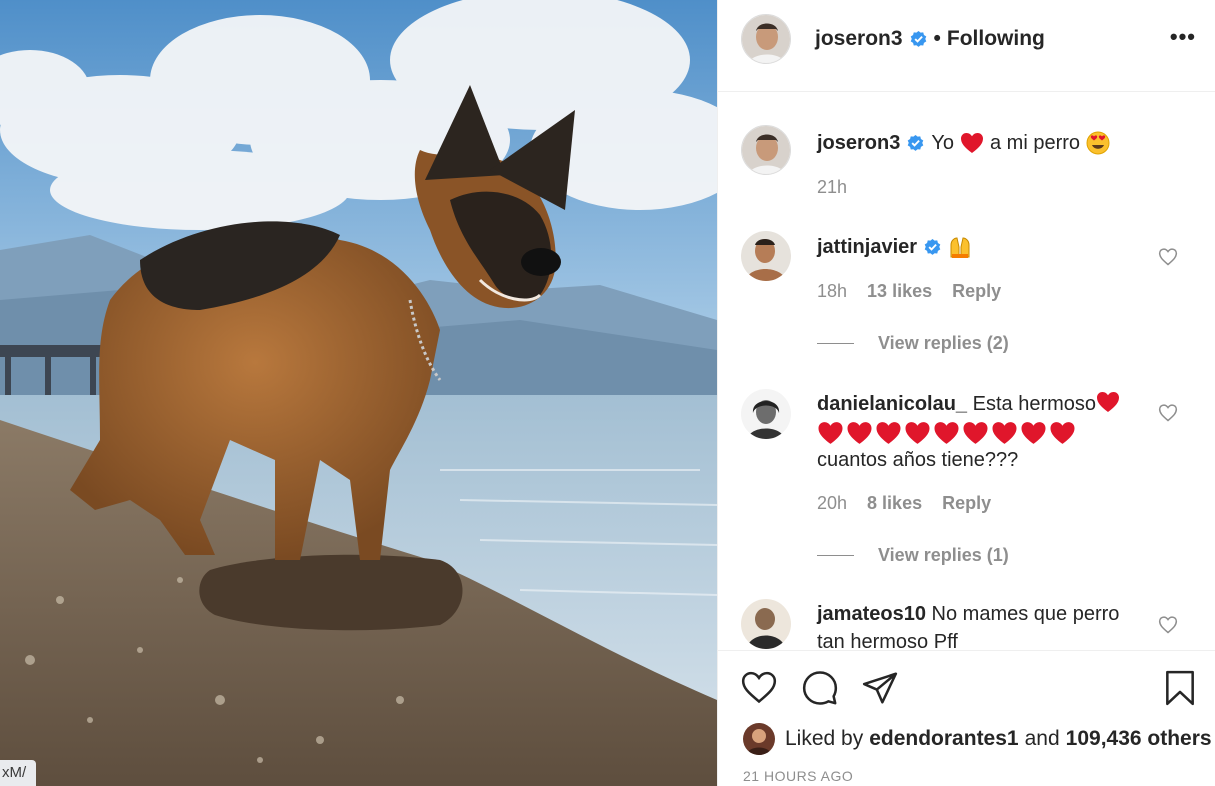 The width and height of the screenshot is (1215, 786). Describe the element at coordinates (960, 247) in the screenshot. I see `raising-hands-emoji` at that location.